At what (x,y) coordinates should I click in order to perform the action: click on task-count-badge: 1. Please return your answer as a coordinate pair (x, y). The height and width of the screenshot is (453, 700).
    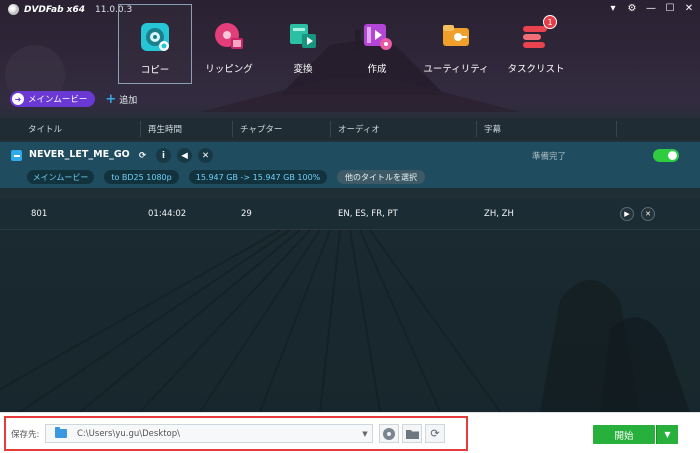
    Looking at the image, I should click on (550, 22).